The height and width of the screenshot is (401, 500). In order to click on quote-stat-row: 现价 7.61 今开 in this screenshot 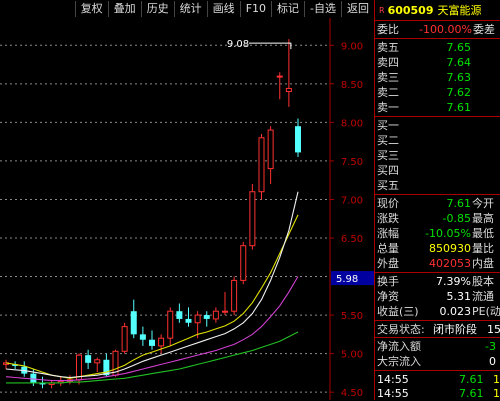, I will do `click(437, 203)`.